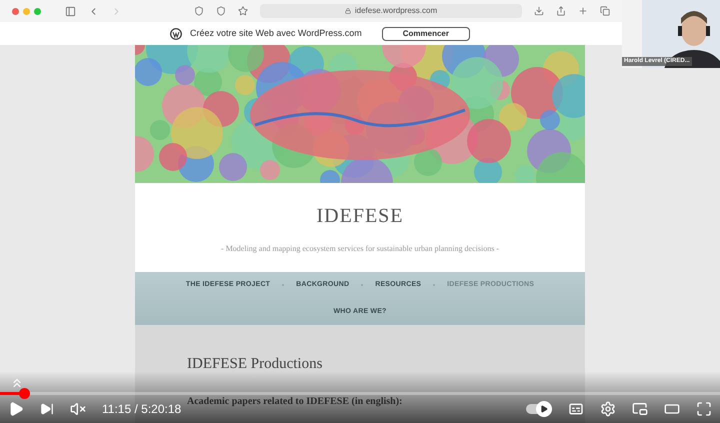  Describe the element at coordinates (605, 11) in the screenshot. I see `tabs-icon` at that location.